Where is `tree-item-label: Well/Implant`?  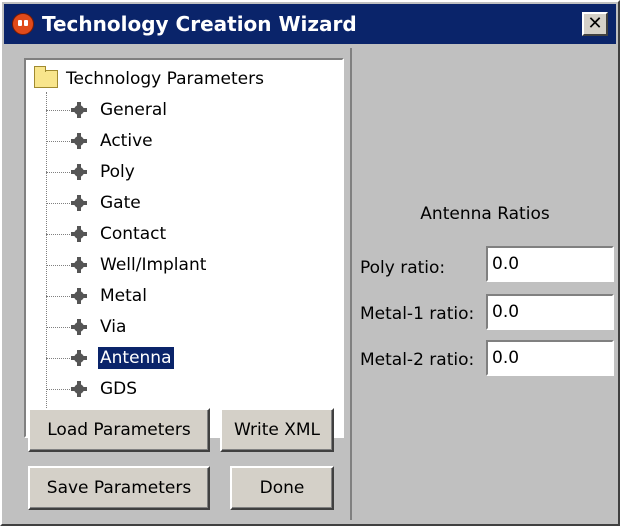 tree-item-label: Well/Implant is located at coordinates (153, 265).